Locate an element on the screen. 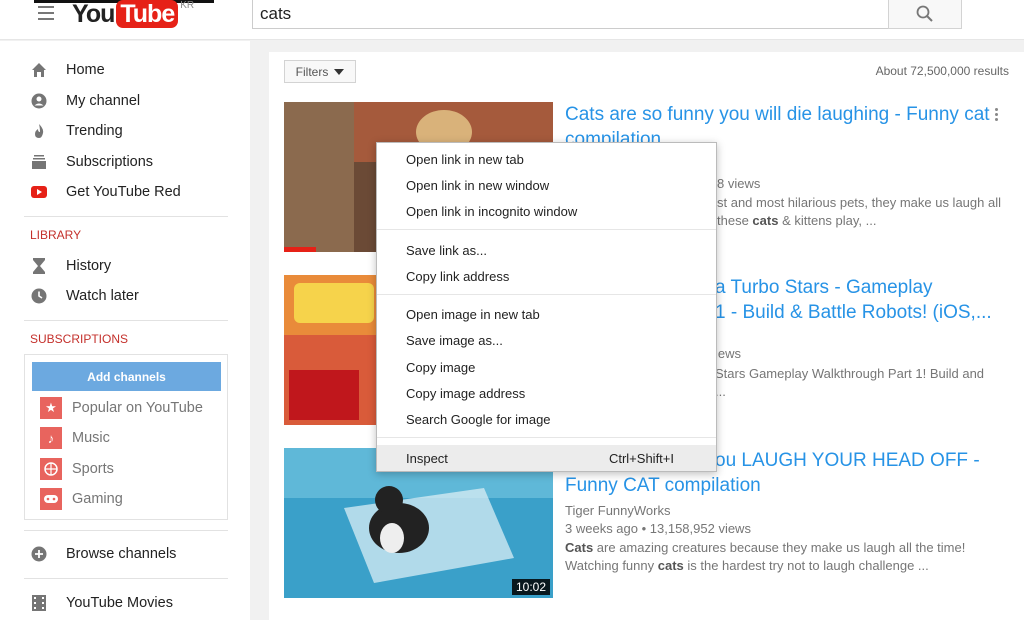 This screenshot has width=1024, height=620. caret-down-icon is located at coordinates (339, 71).